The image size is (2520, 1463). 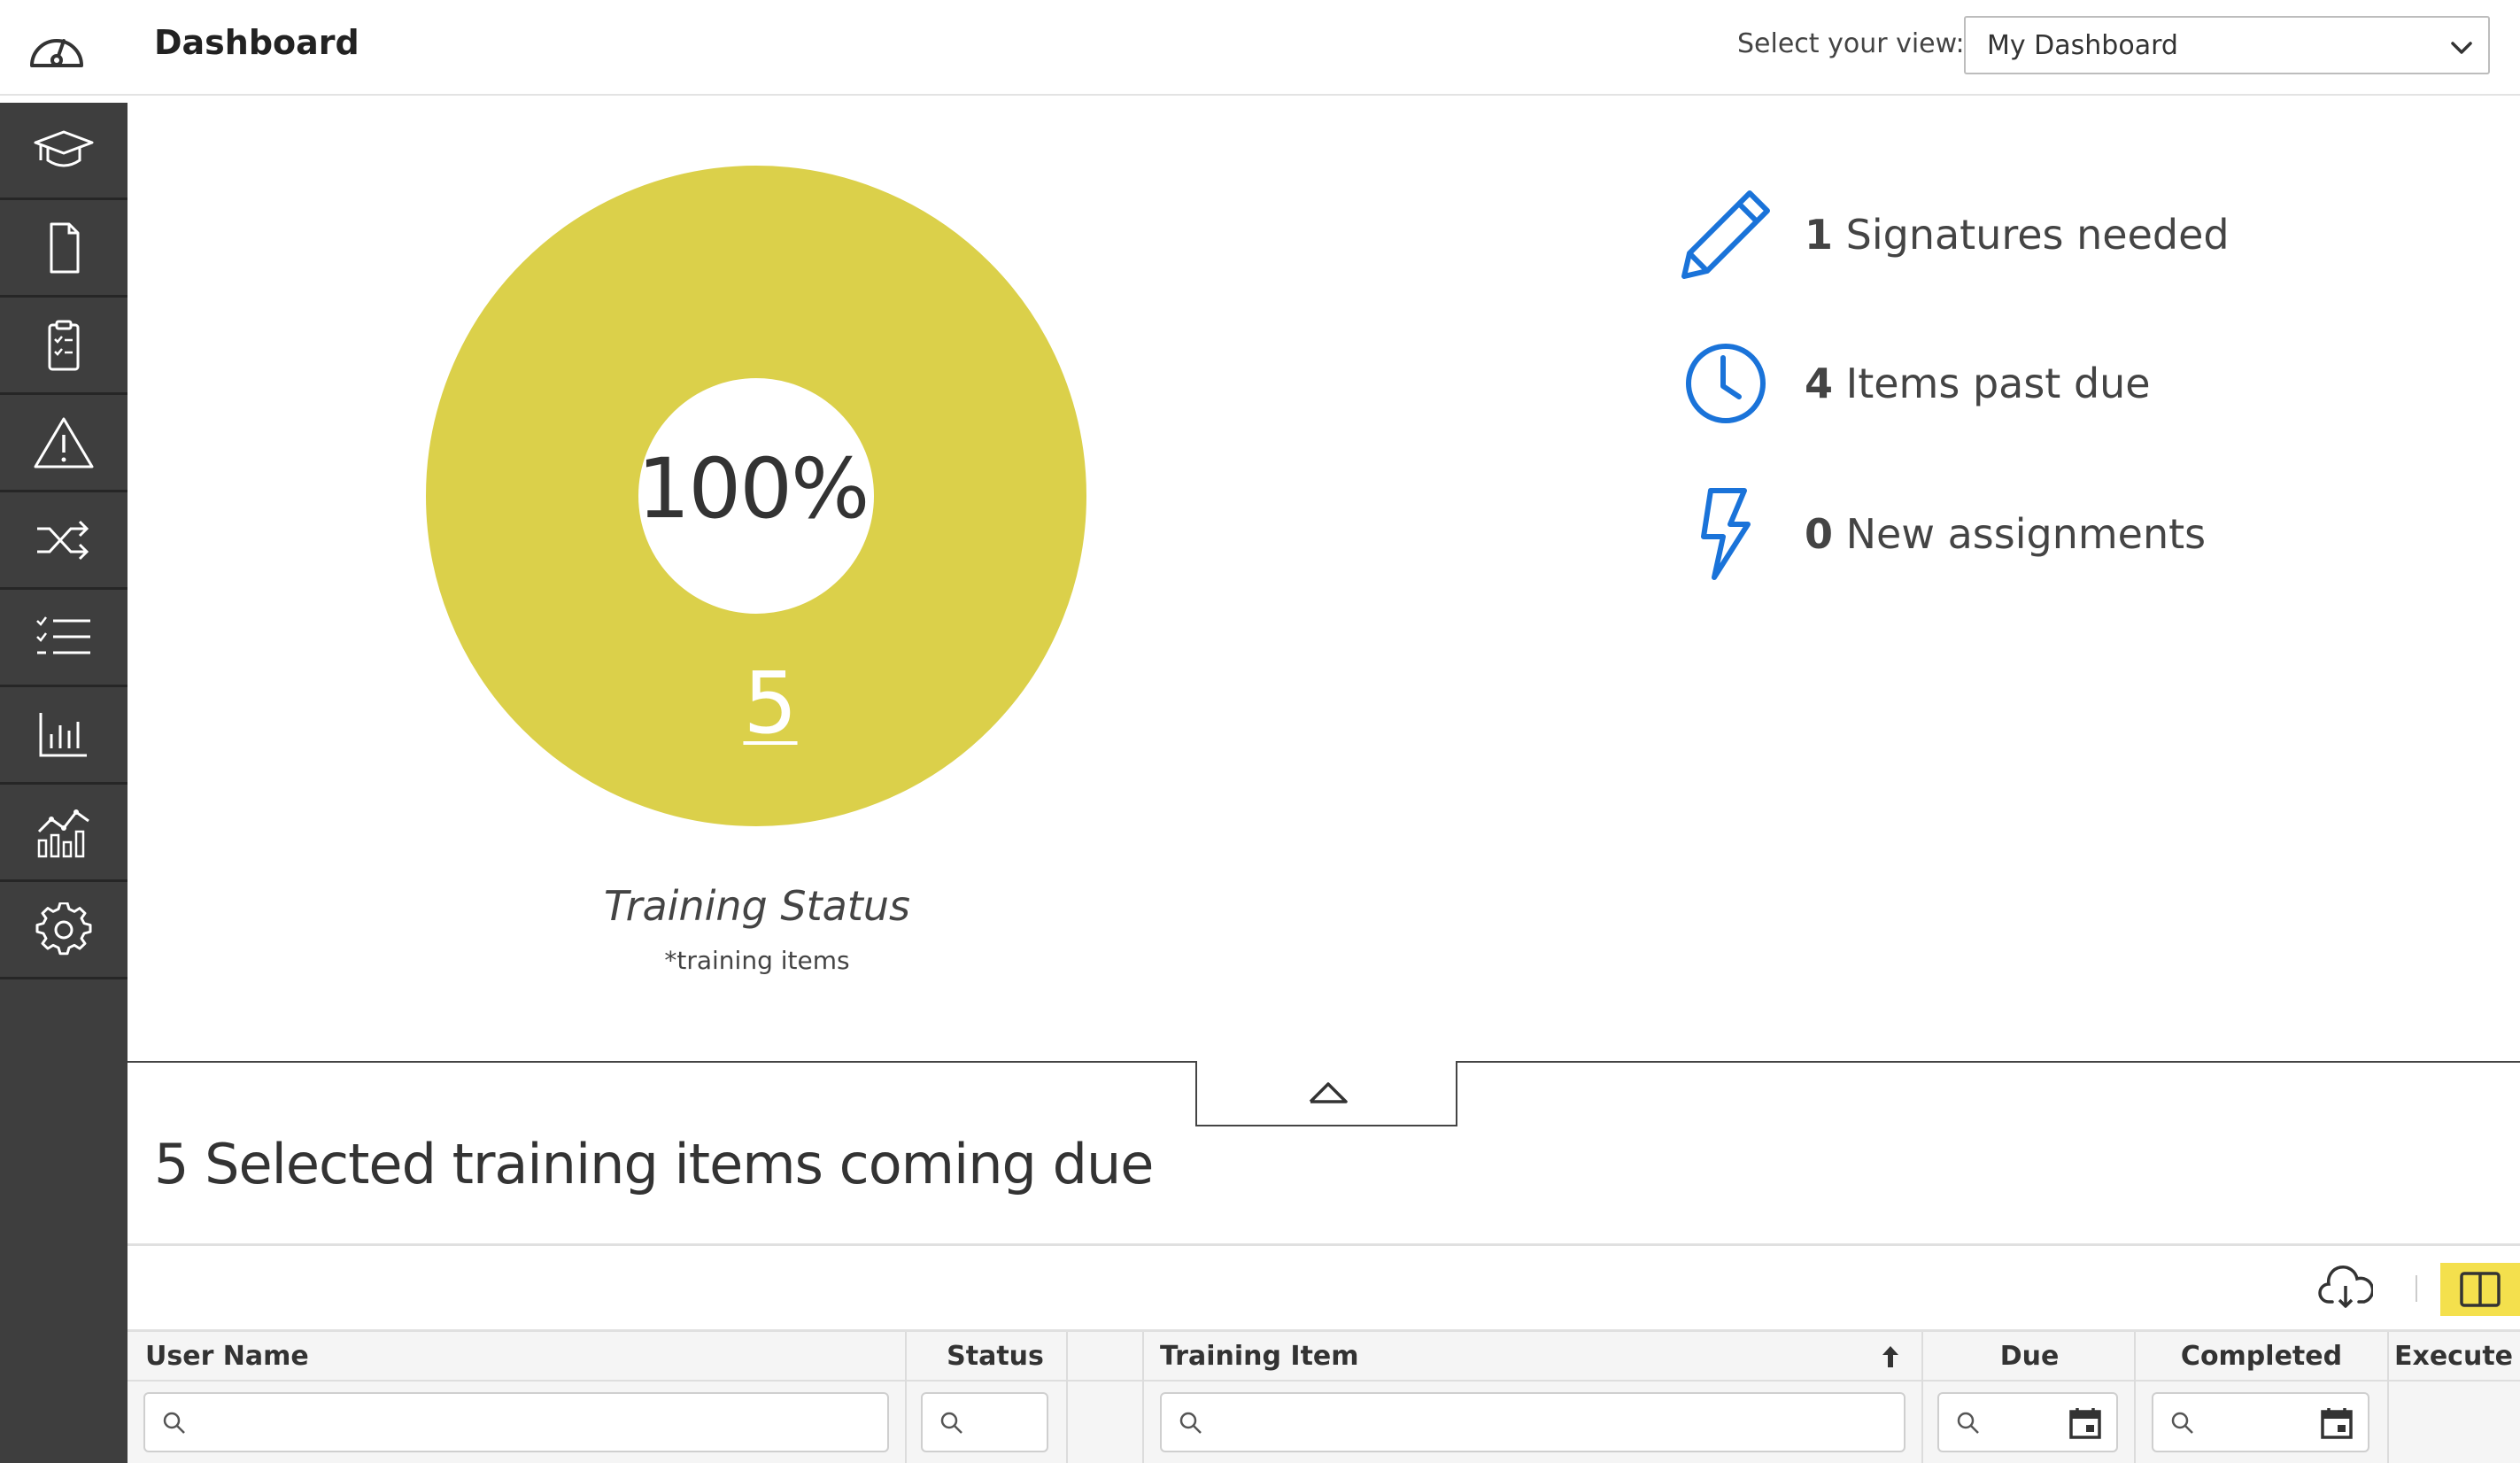 I want to click on new-assignments-count: 0, so click(x=1819, y=534).